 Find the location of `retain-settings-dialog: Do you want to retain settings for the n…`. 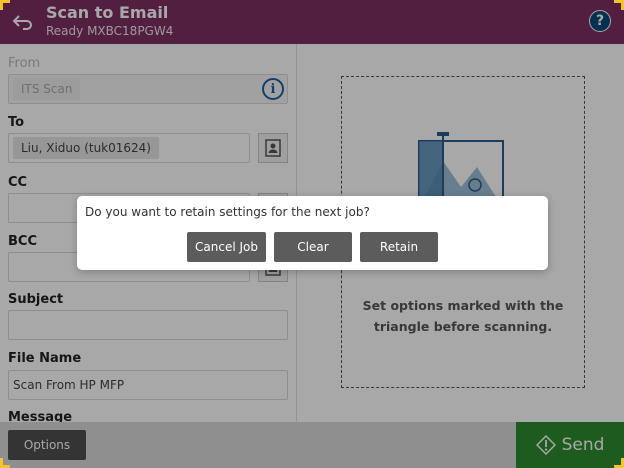

retain-settings-dialog: Do you want to retain settings for the n… is located at coordinates (312, 233).